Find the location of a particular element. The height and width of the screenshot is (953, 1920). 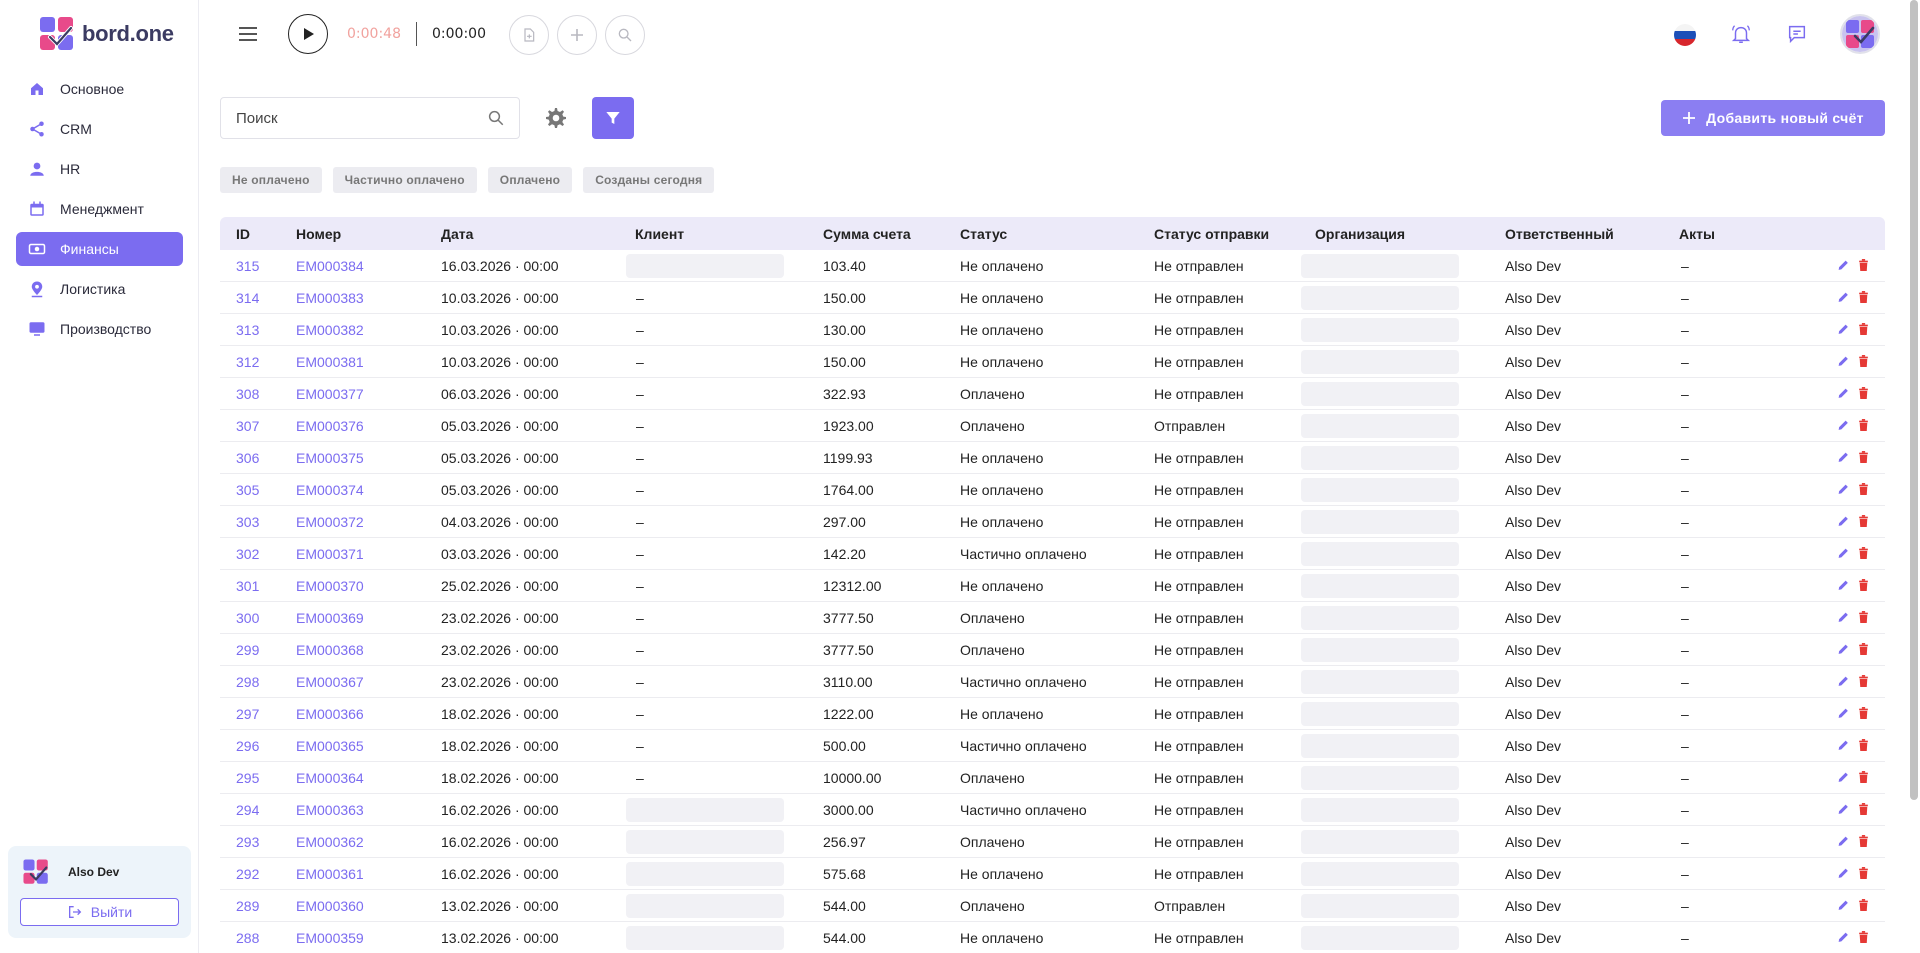

task-button is located at coordinates (529, 35).